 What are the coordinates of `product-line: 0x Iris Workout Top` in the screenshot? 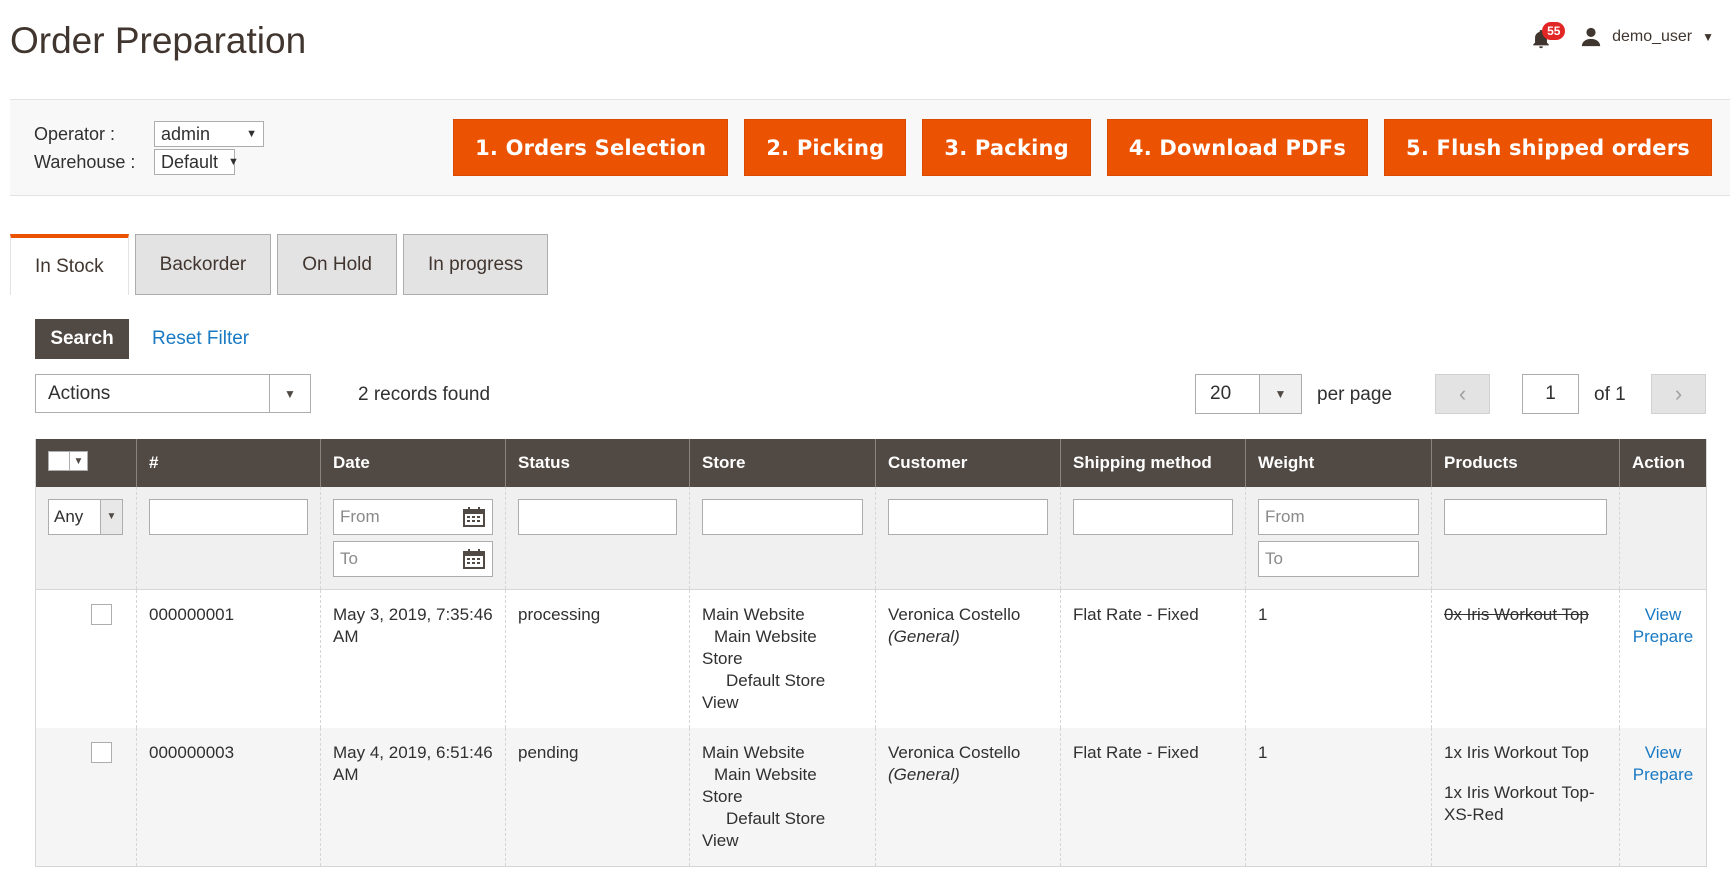 It's located at (1516, 614).